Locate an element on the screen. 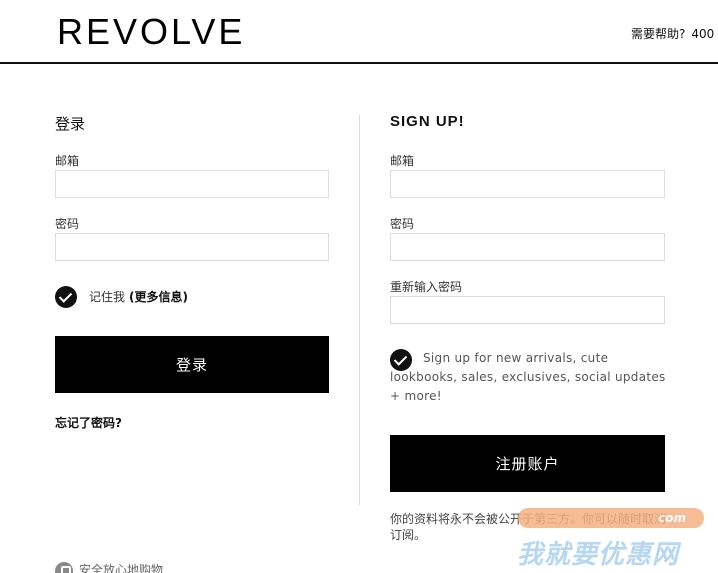 The image size is (718, 573). signup-confirm-label: 重新输入密码 is located at coordinates (426, 287).